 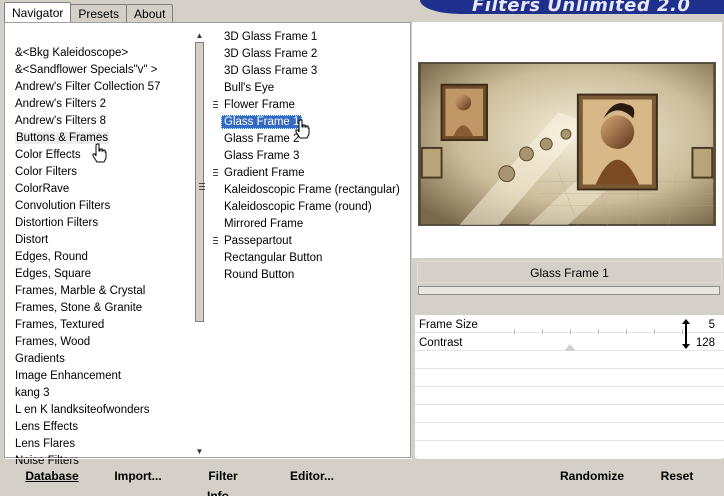 I want to click on filter-item: Rectangular Button, so click(x=312, y=259).